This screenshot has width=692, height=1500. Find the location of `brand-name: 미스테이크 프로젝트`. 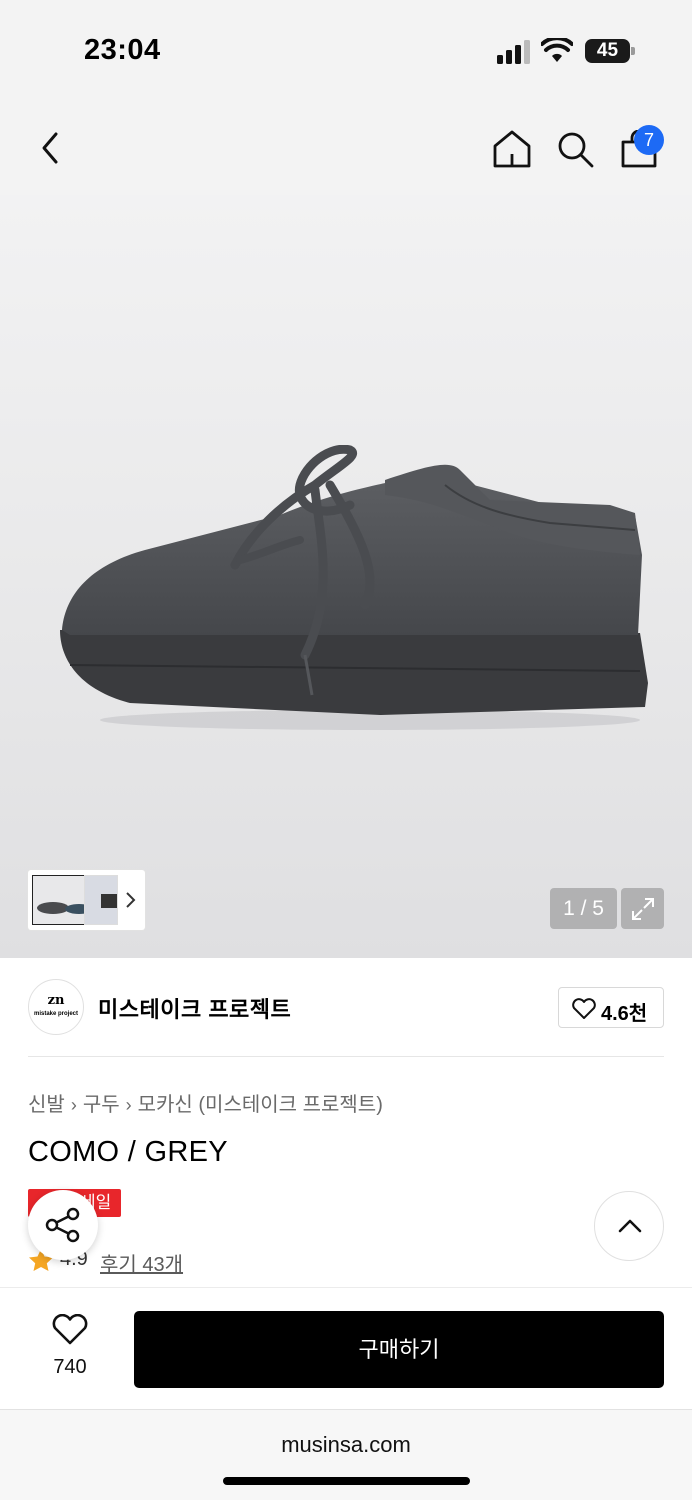

brand-name: 미스테이크 프로젝트 is located at coordinates (194, 1008).